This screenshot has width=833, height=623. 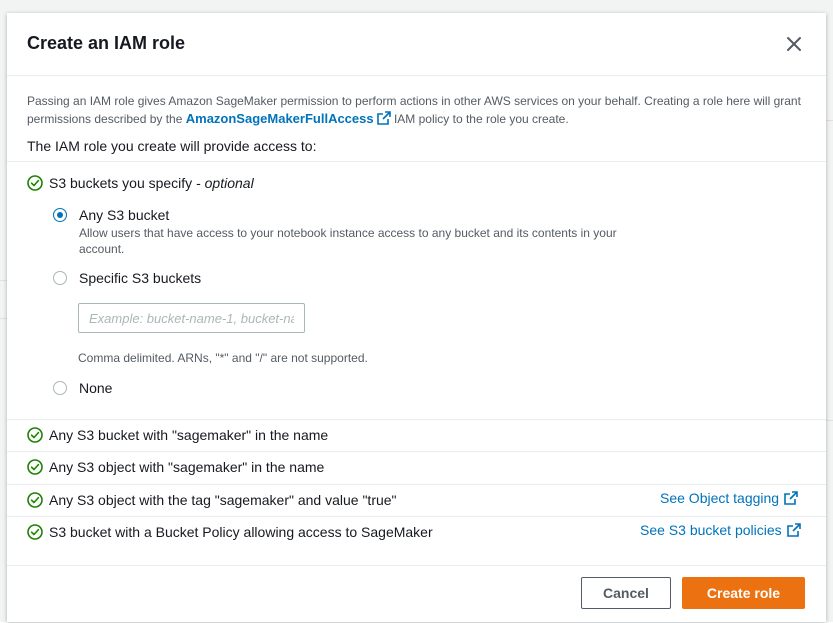 I want to click on dialog-title: Create an IAM role, so click(x=106, y=43).